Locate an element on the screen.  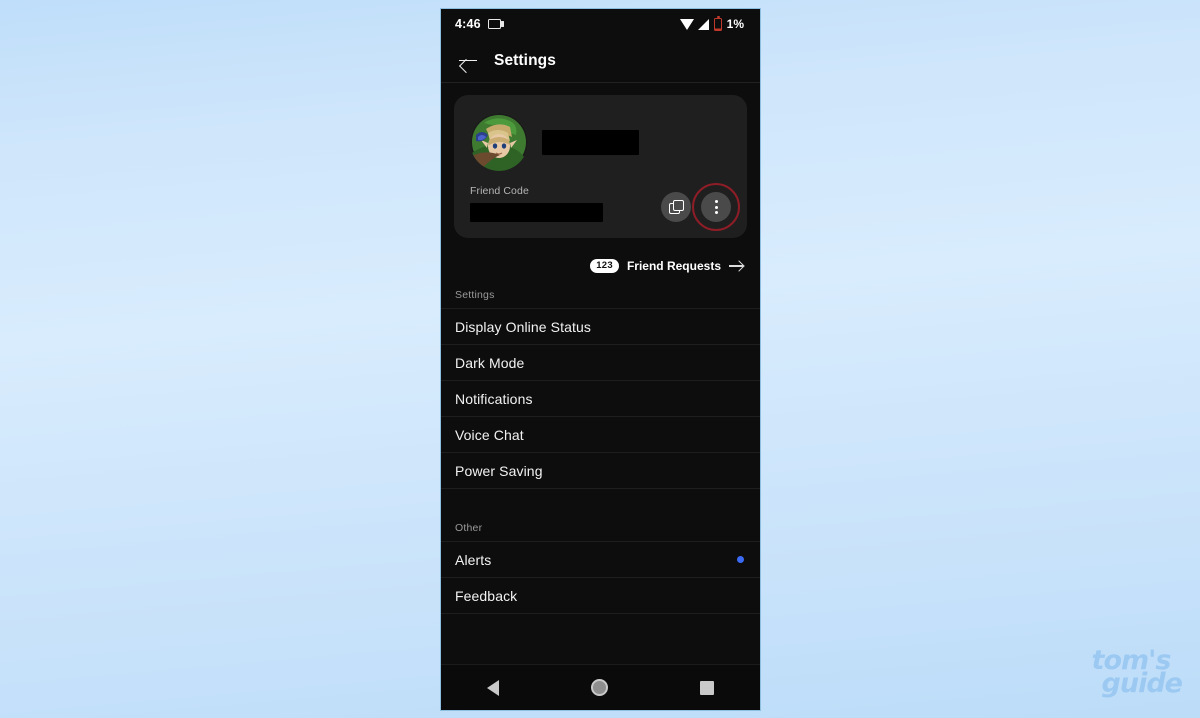
other-list-group: Alerts Feedback is located at coordinates (600, 577).